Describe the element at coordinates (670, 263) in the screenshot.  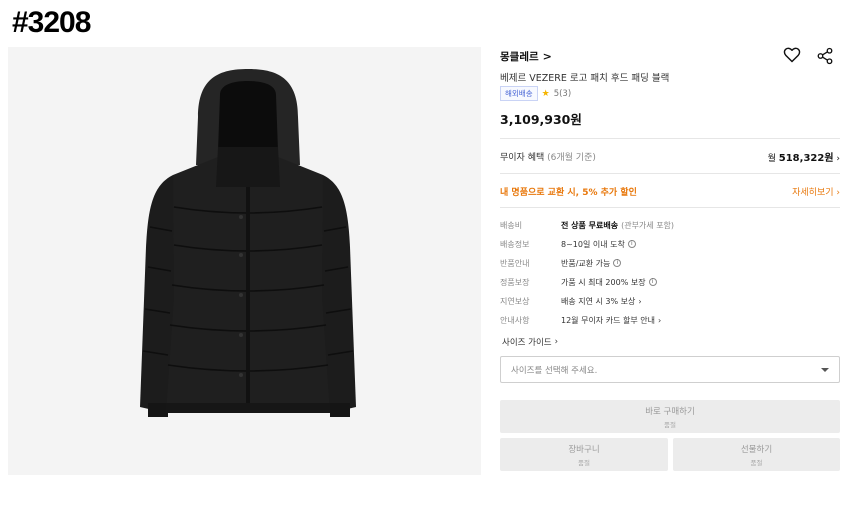
I see `spec-row-return: 반품안내 반품/교환 가능 i` at that location.